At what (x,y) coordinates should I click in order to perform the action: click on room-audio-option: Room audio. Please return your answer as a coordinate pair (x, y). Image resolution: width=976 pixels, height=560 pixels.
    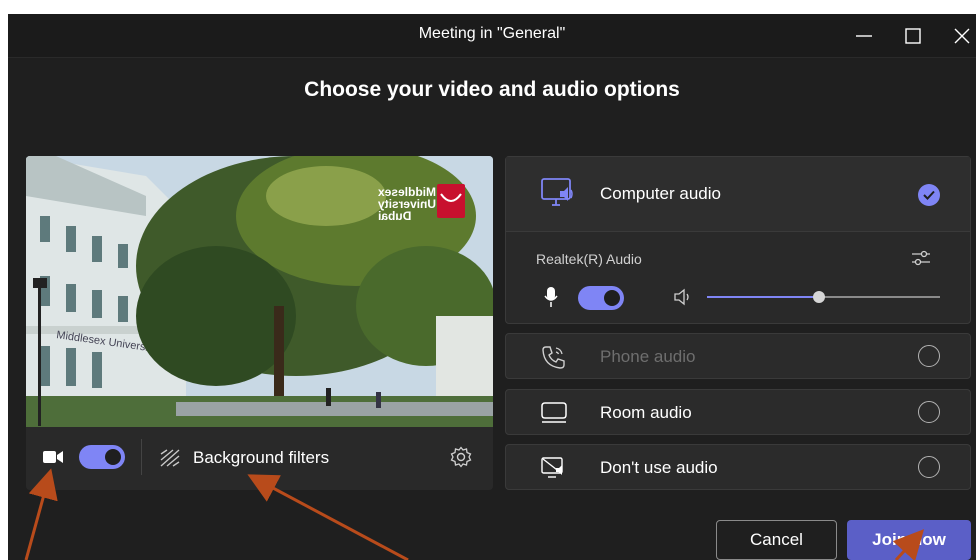
    Looking at the image, I should click on (738, 412).